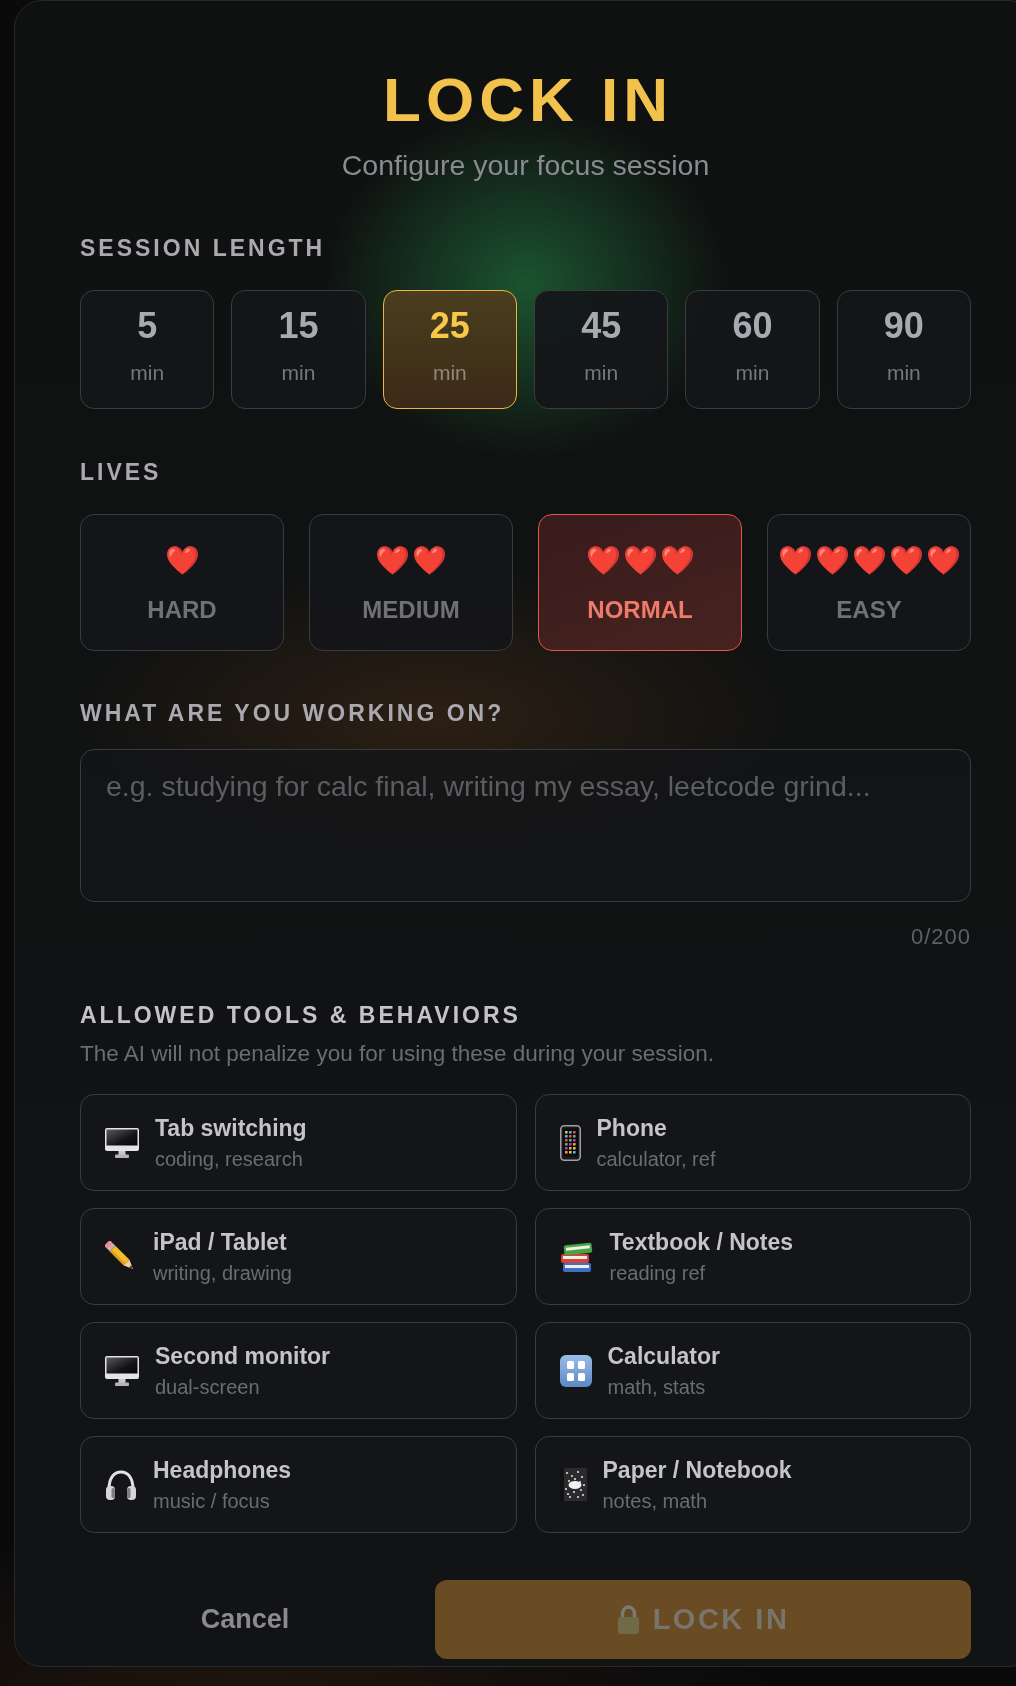 This screenshot has width=1016, height=1686. Describe the element at coordinates (656, 1158) in the screenshot. I see `tool-detail: calculator, ref` at that location.